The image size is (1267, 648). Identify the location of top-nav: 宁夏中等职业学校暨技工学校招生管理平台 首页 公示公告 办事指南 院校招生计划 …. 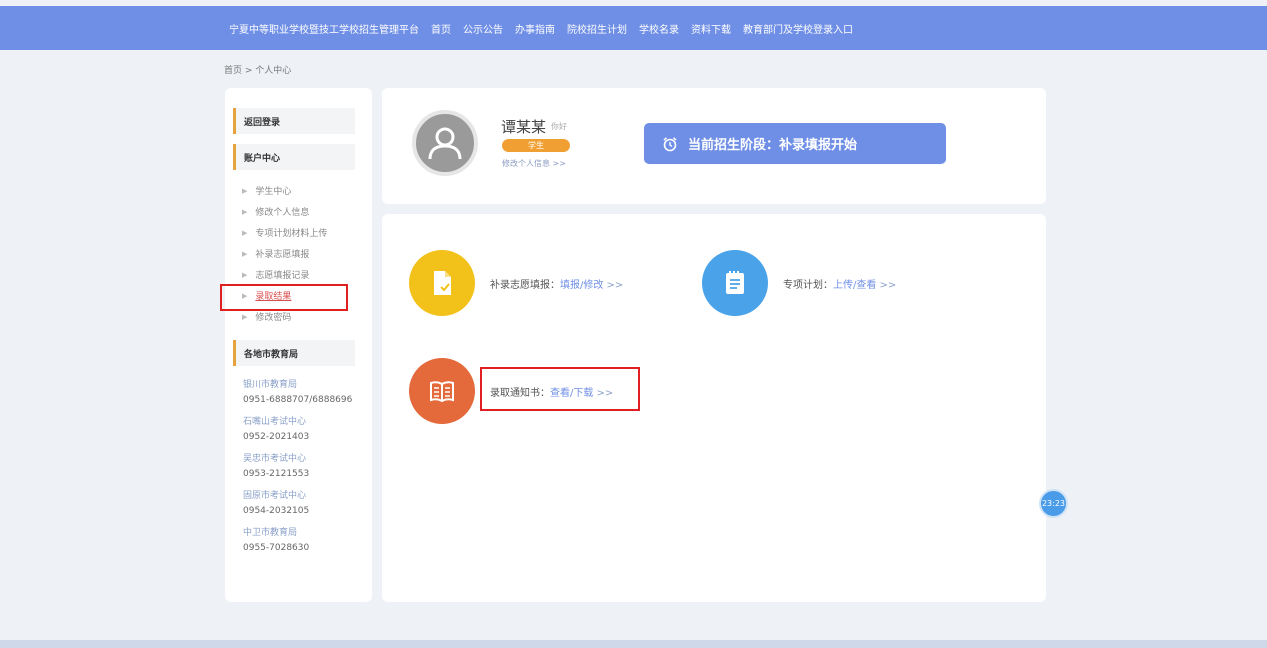
(541, 28).